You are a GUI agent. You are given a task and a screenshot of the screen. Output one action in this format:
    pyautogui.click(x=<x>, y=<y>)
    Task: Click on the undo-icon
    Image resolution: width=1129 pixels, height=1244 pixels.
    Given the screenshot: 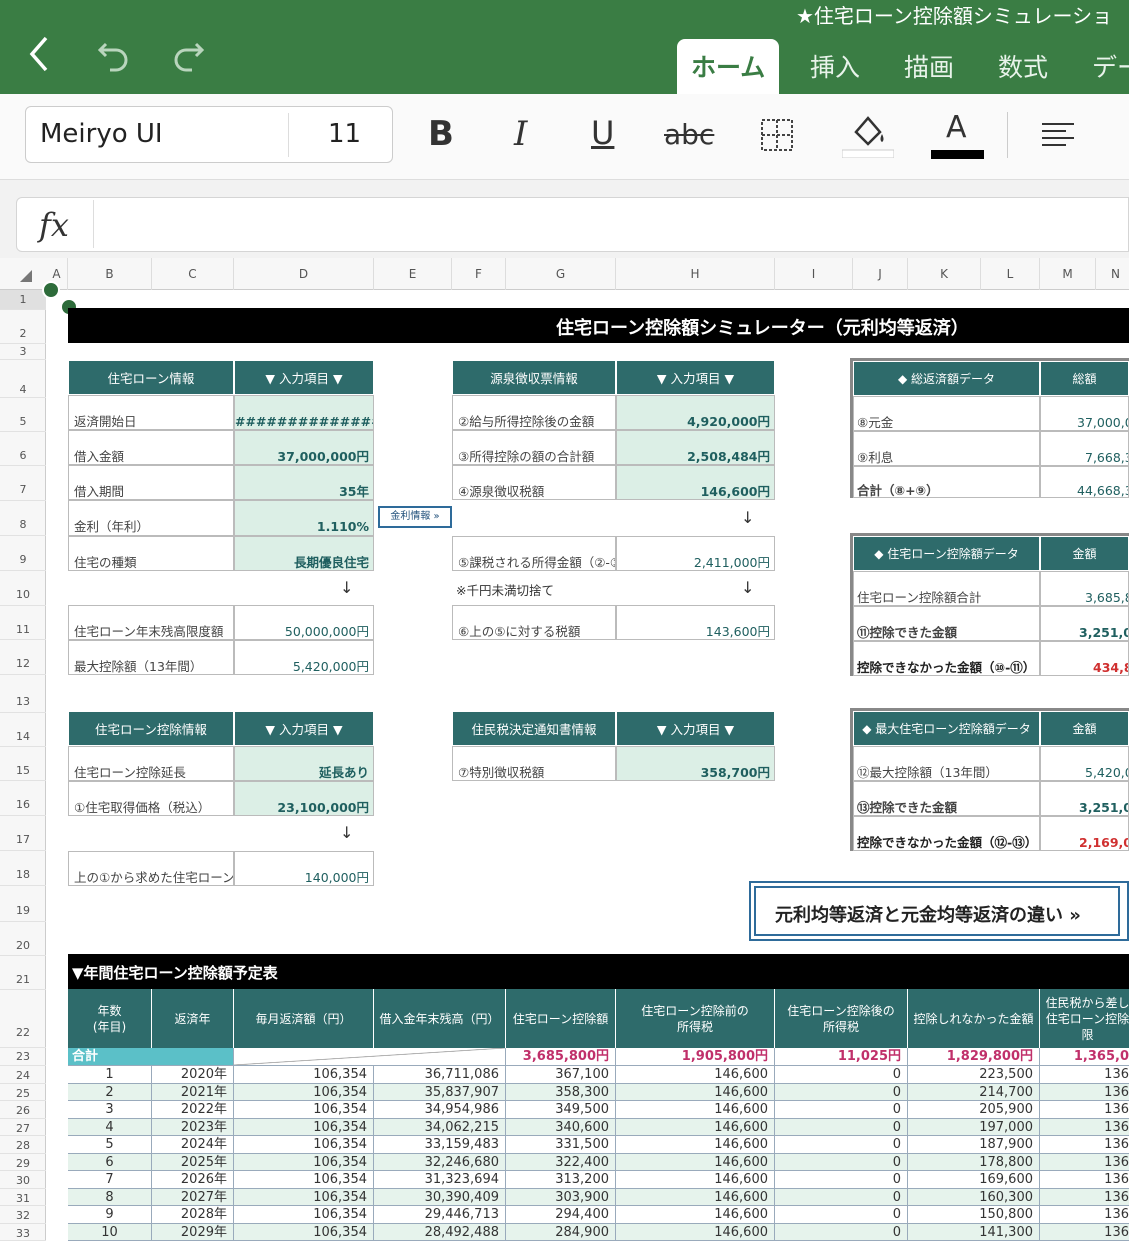 What is the action you would take?
    pyautogui.click(x=114, y=54)
    